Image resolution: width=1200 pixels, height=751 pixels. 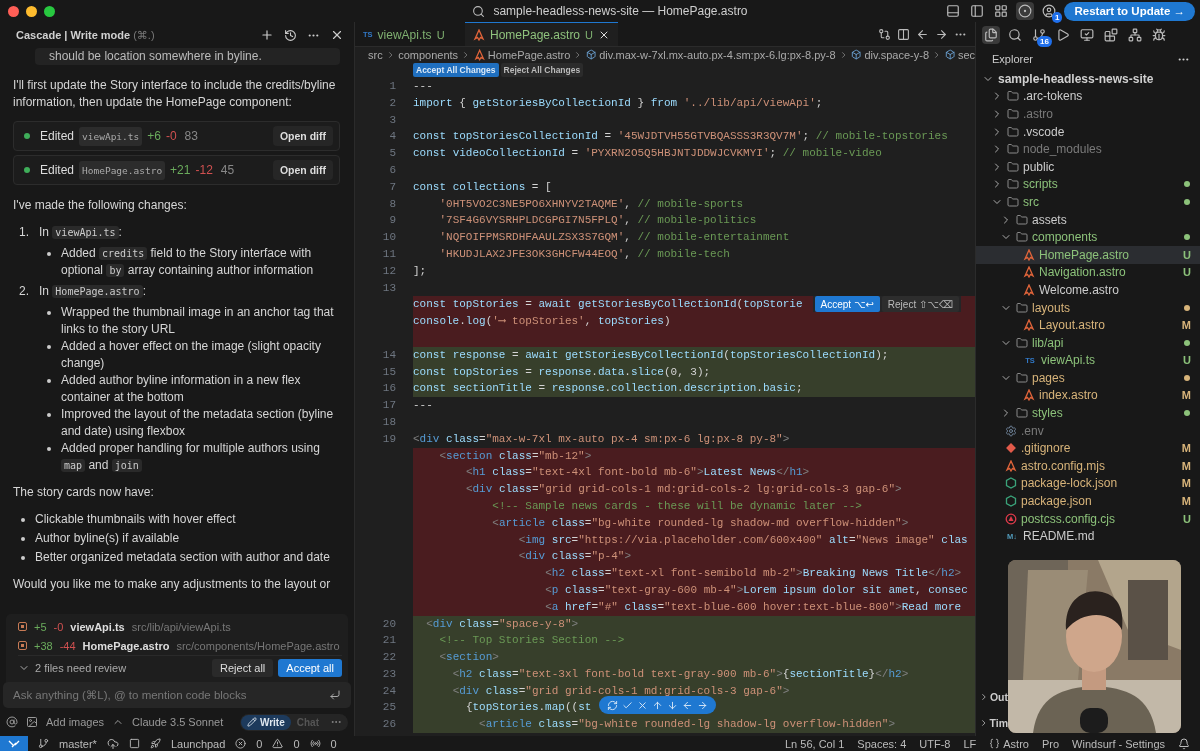 What do you see at coordinates (1087, 35) in the screenshot?
I see `remote-explorer-icon` at bounding box center [1087, 35].